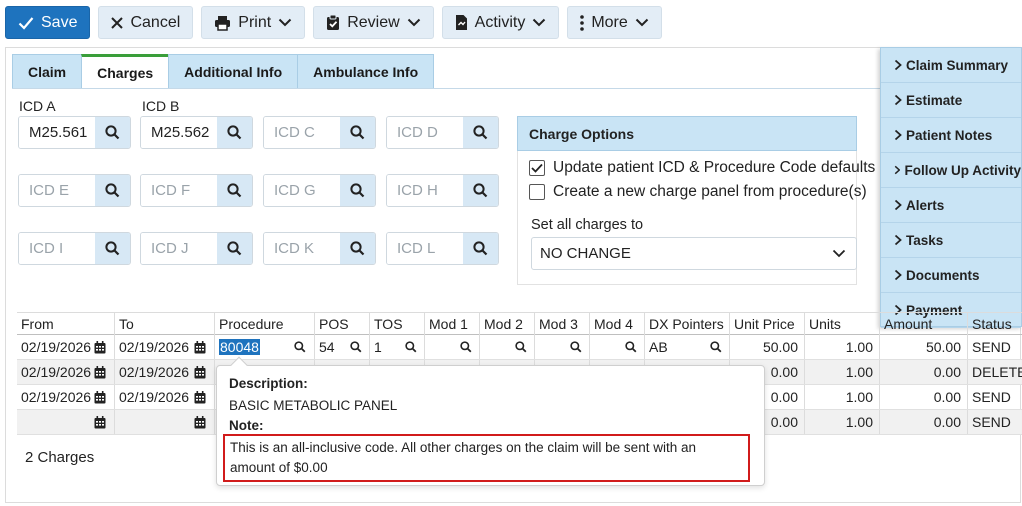 The width and height of the screenshot is (1022, 506). Describe the element at coordinates (341, 347) in the screenshot. I see `pos-cell: 54` at that location.